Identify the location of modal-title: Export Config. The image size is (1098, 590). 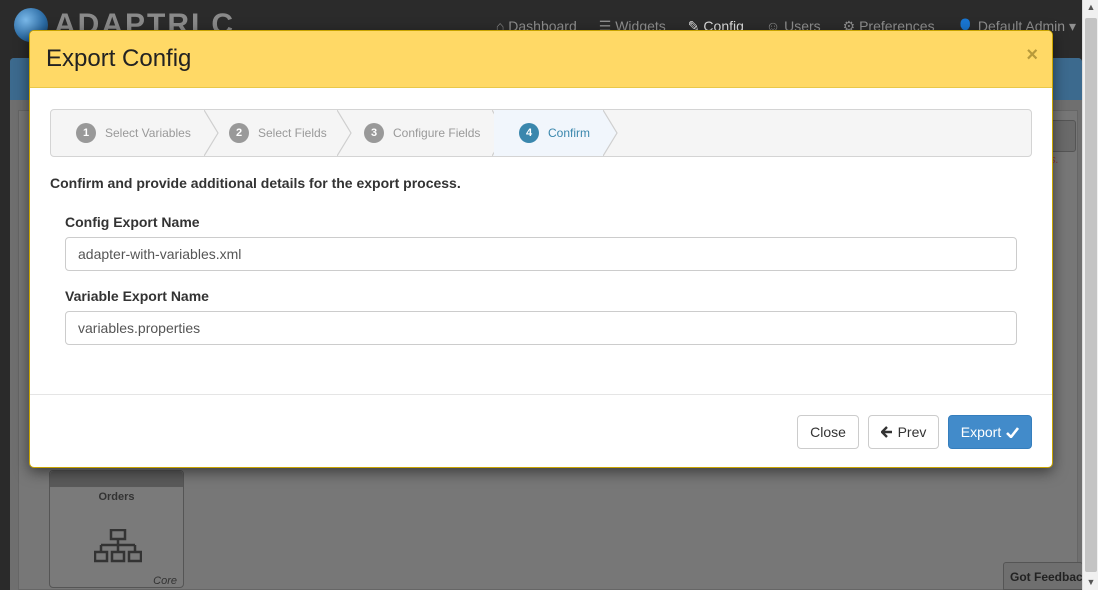
(119, 58).